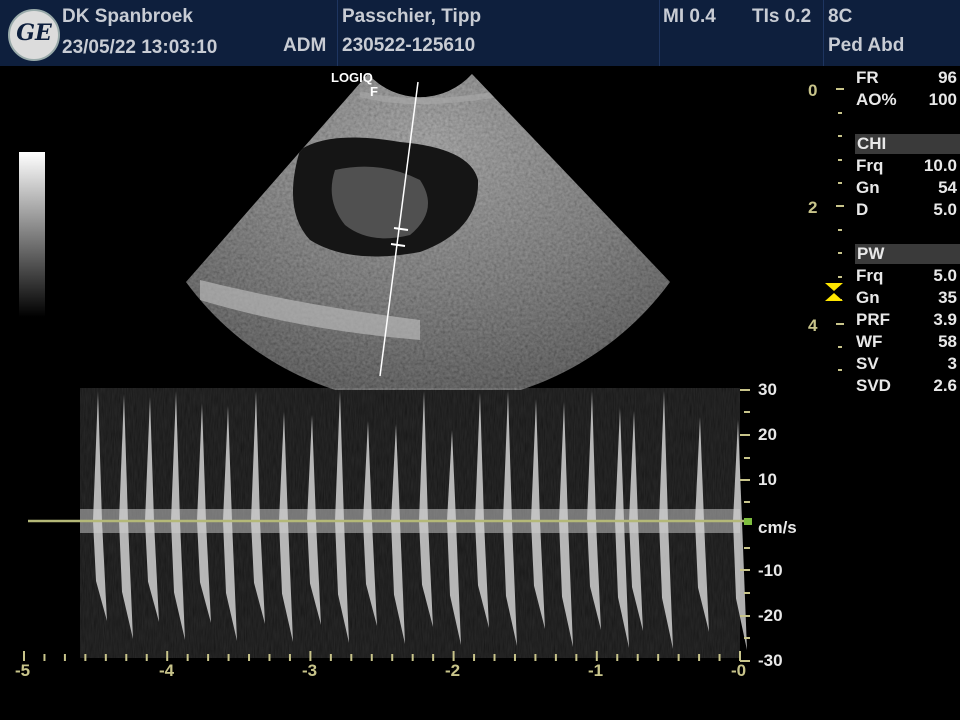 This screenshot has width=960, height=720. Describe the element at coordinates (952, 363) in the screenshot. I see `param-value: 3` at that location.